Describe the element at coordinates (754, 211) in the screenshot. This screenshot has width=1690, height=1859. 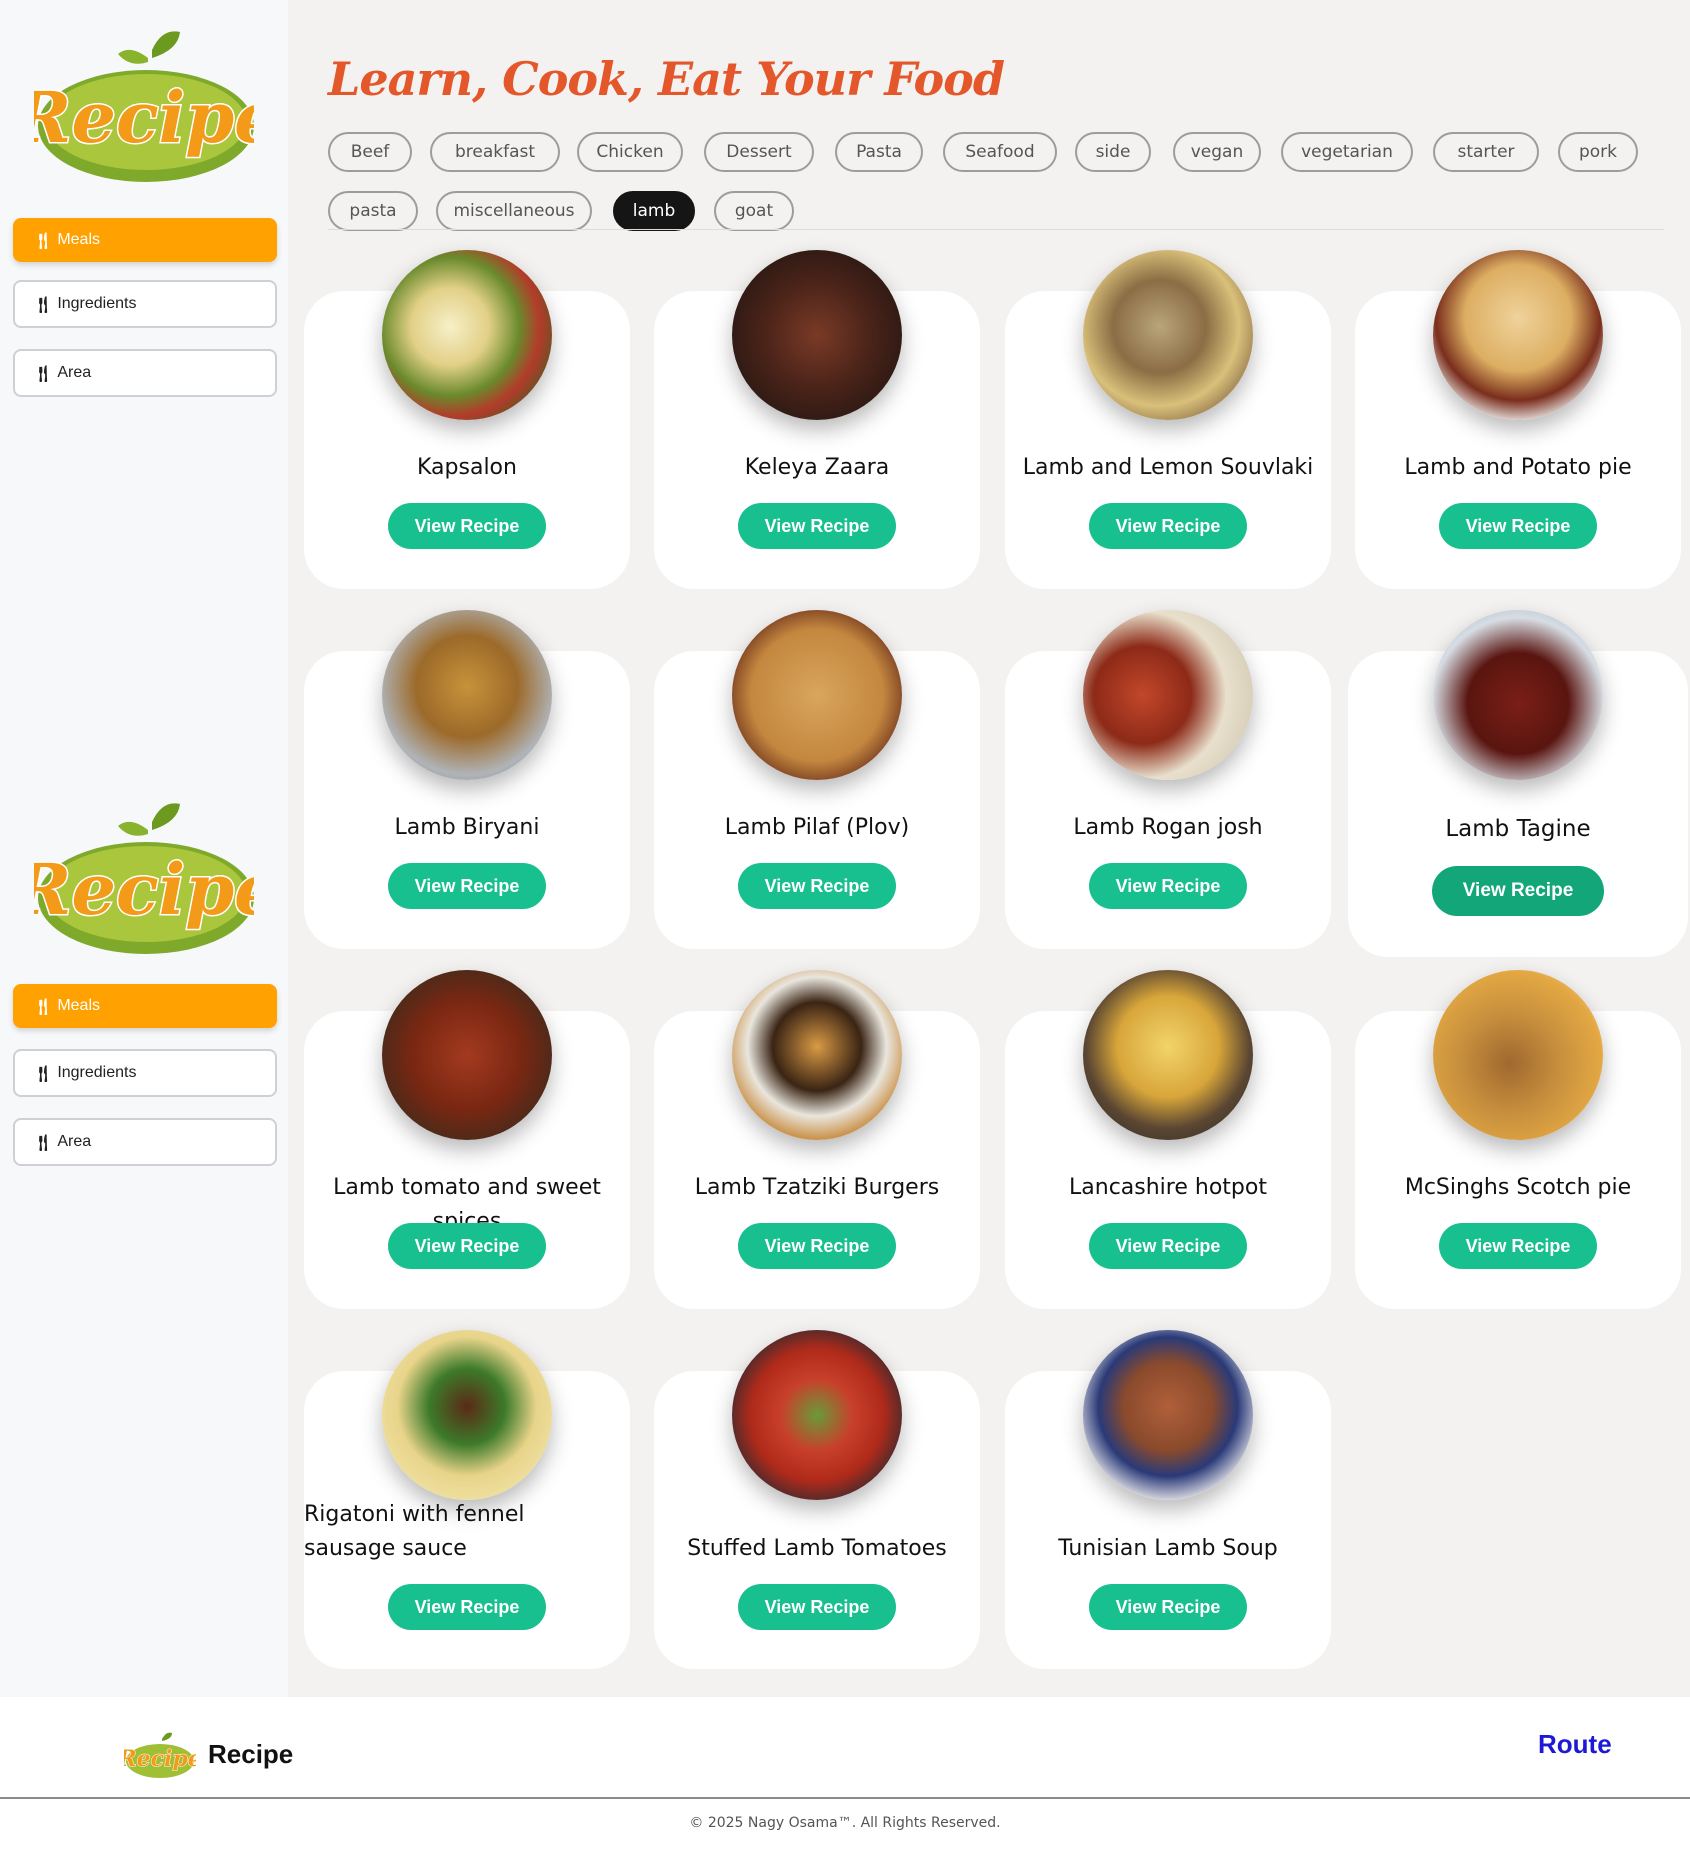
I see `chip-goat: goat` at that location.